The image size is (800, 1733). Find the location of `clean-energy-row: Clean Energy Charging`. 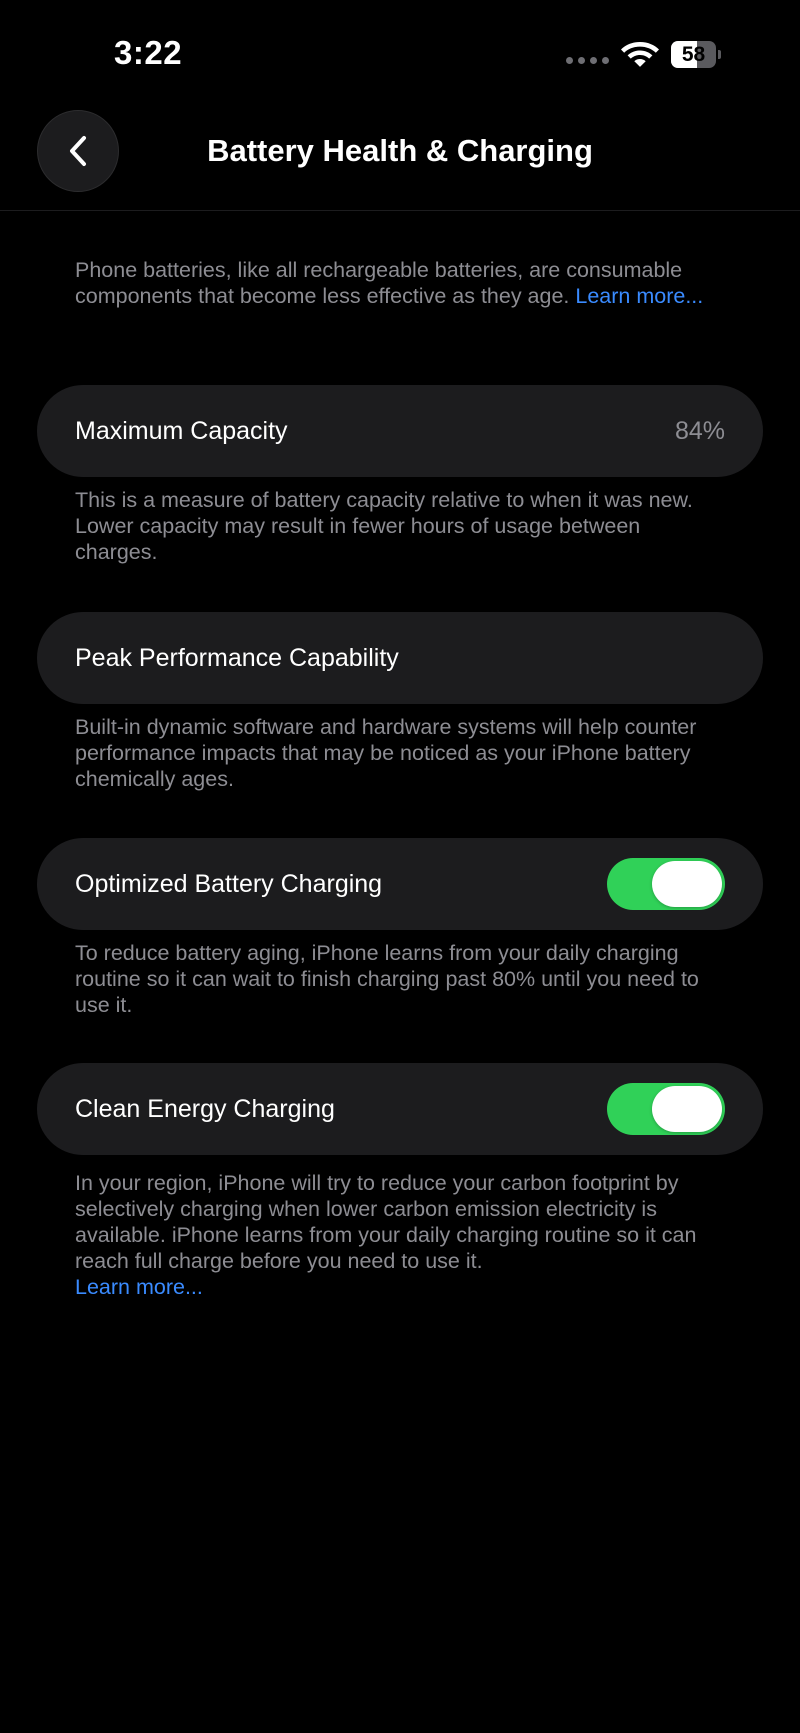

clean-energy-row: Clean Energy Charging is located at coordinates (400, 1109).